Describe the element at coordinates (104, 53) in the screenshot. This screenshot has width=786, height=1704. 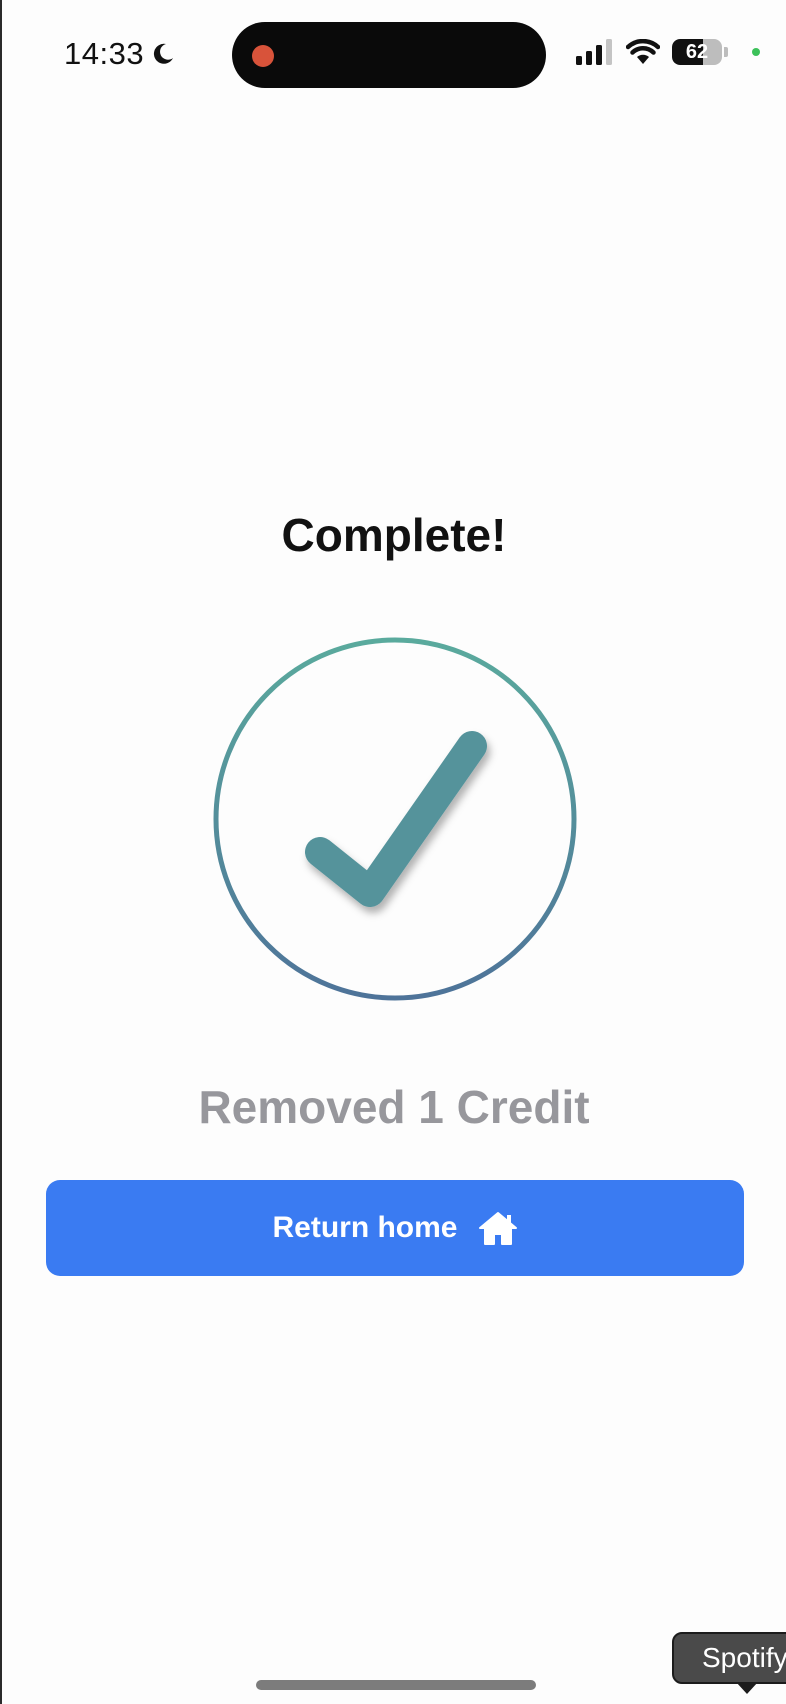
I see `status-time: 14:33` at that location.